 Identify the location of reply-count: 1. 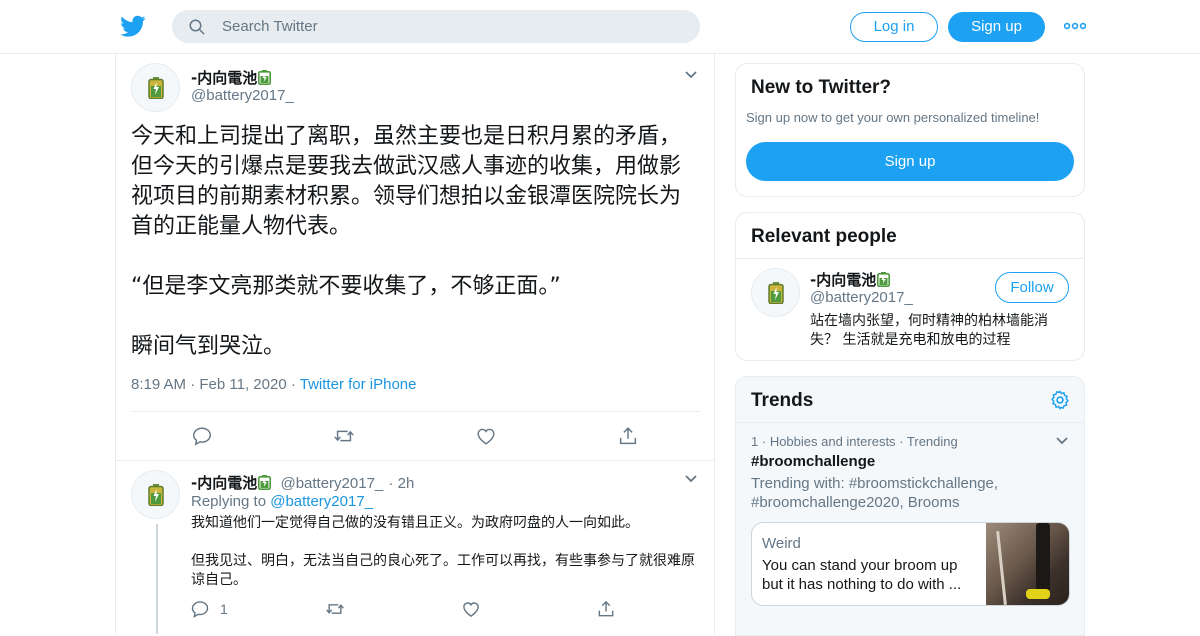
(224, 609).